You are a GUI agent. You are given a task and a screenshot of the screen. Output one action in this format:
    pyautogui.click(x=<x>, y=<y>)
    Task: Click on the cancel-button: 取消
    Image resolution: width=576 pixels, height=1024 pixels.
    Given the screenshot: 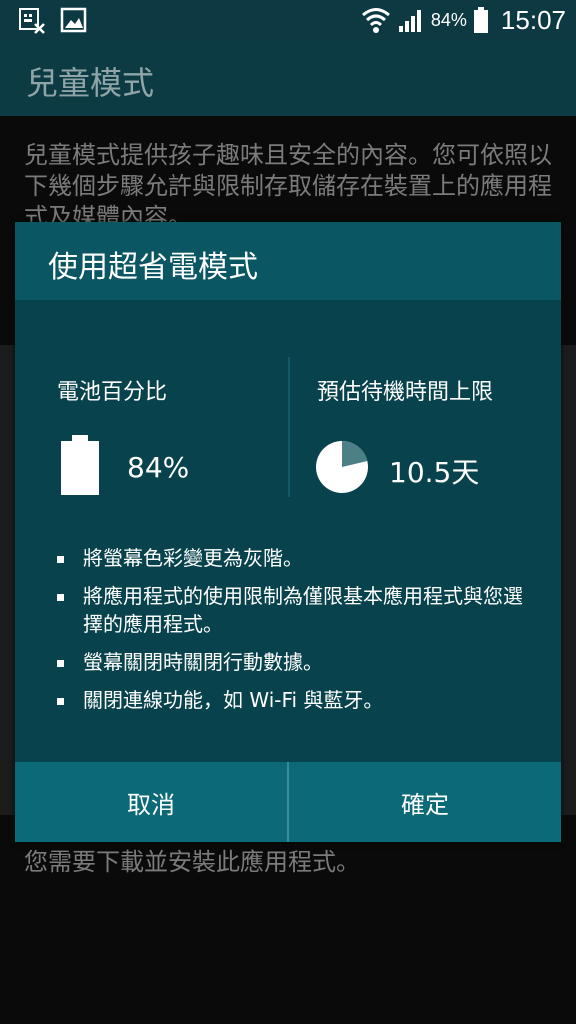 What is the action you would take?
    pyautogui.click(x=151, y=802)
    